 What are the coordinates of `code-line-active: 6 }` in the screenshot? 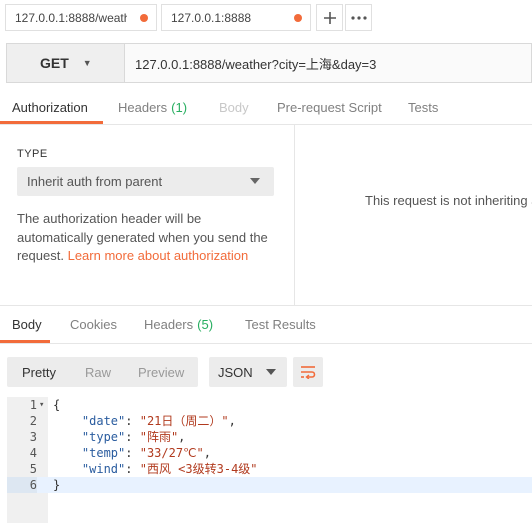 It's located at (269, 485).